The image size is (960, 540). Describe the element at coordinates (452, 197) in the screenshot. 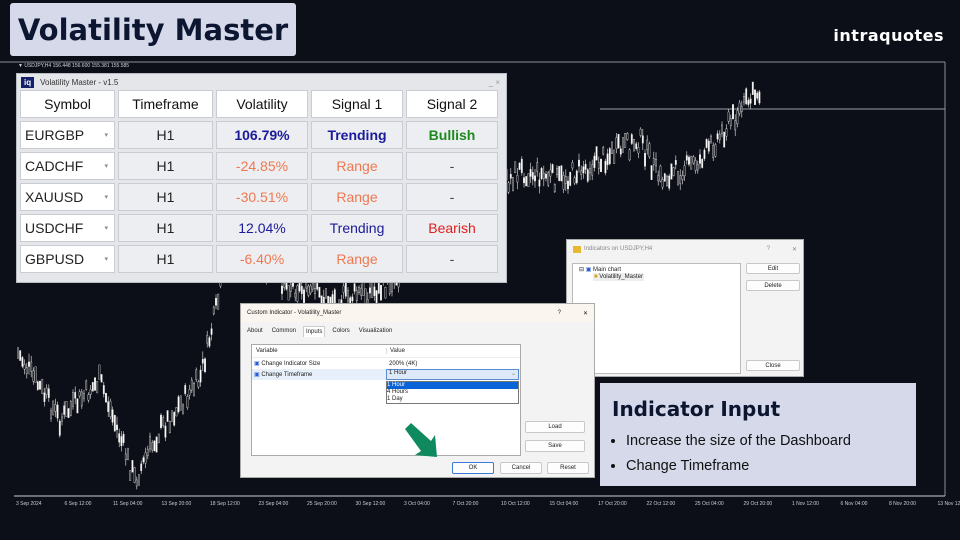

I see `signal-2-cell: -` at that location.